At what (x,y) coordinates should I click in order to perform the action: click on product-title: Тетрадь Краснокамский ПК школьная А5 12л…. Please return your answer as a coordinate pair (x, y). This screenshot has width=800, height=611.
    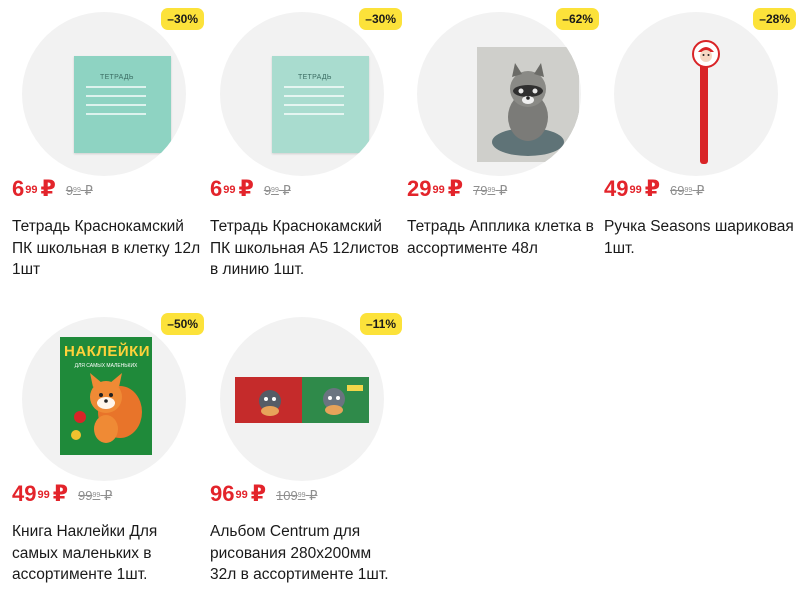
    Looking at the image, I should click on (305, 248).